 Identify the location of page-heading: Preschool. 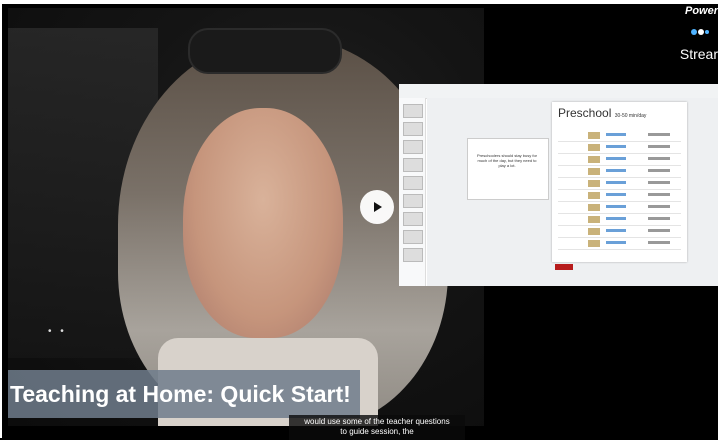
(585, 113).